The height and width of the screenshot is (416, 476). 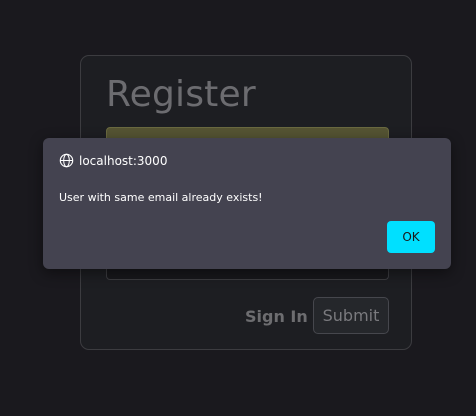 I want to click on ok-button: OK, so click(x=411, y=237).